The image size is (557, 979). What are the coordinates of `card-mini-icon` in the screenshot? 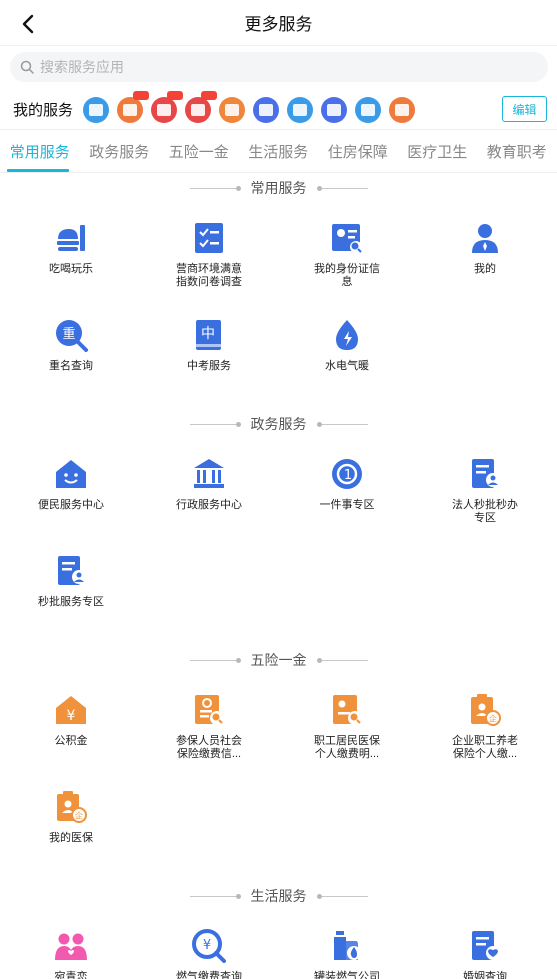 It's located at (300, 109).